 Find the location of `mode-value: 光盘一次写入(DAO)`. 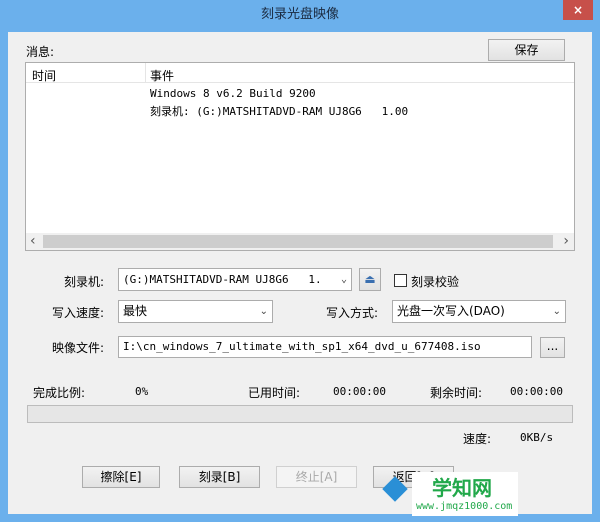

mode-value: 光盘一次写入(DAO) is located at coordinates (451, 311).